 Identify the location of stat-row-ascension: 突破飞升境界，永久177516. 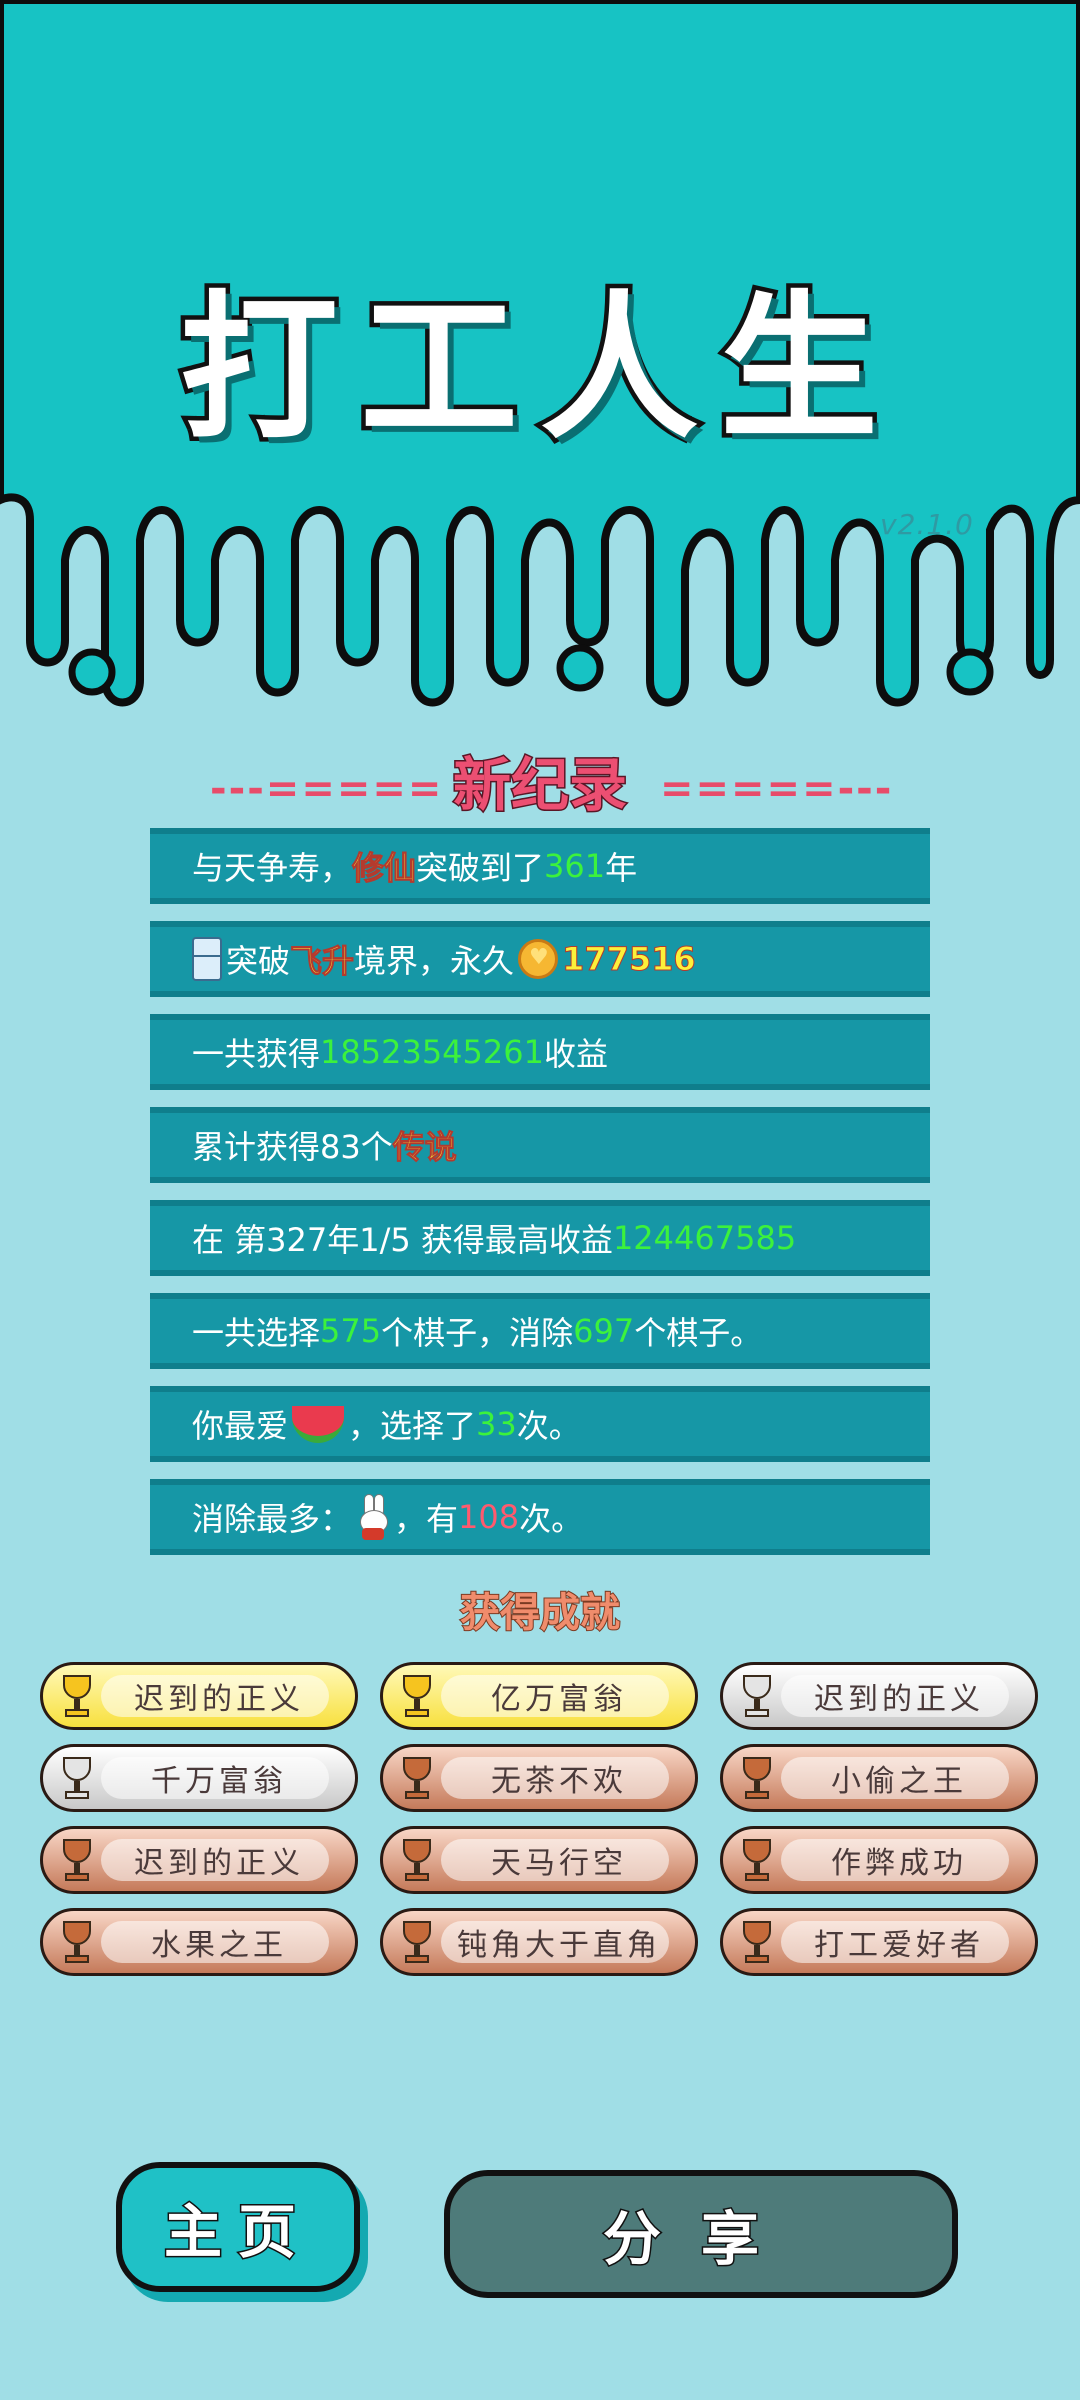
(540, 959).